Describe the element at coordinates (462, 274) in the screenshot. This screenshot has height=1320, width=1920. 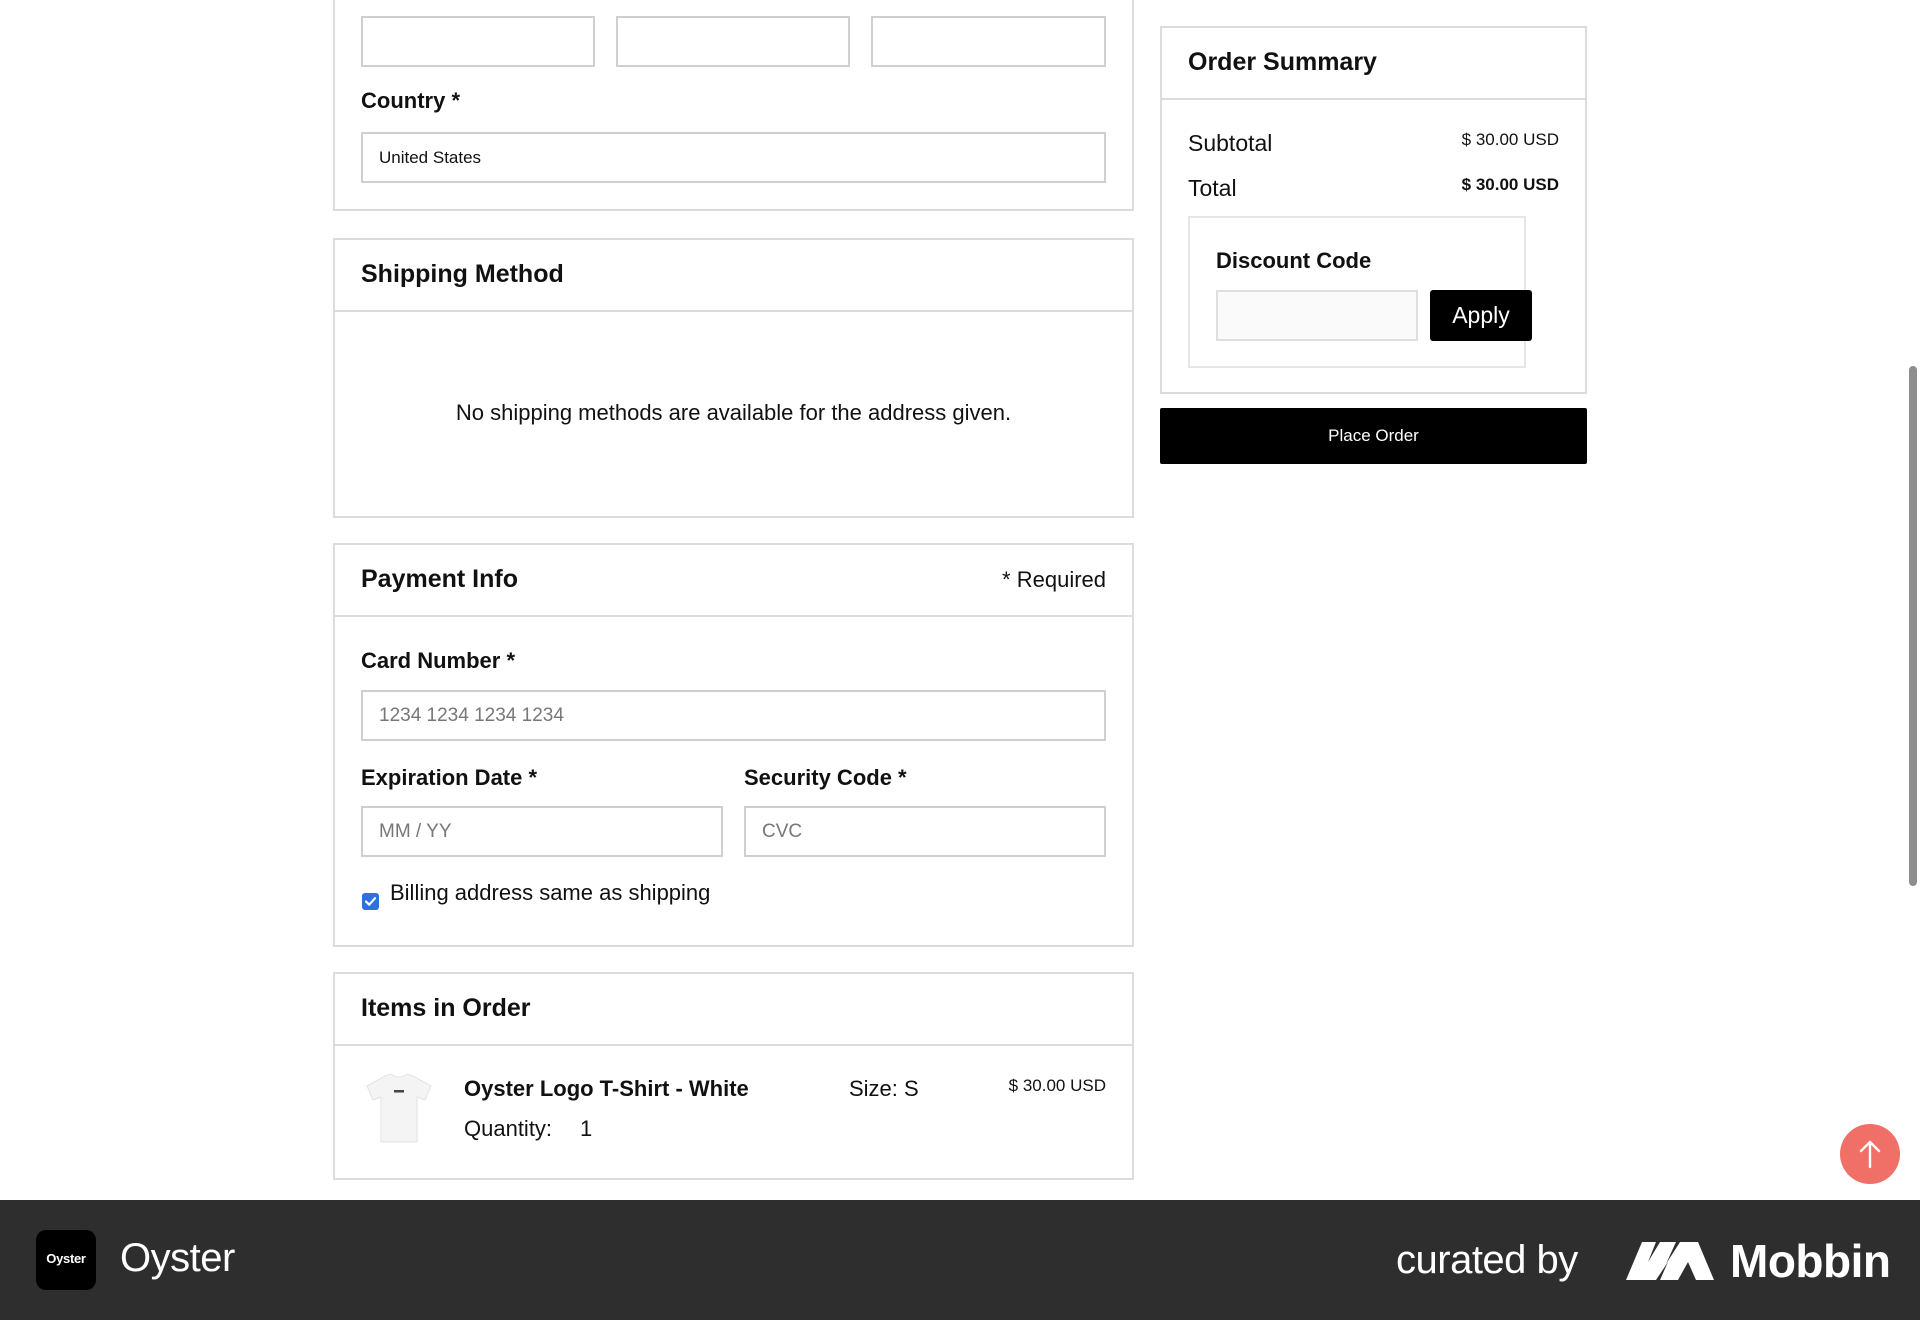
I see `shipping-method-title: Shipping Method` at that location.